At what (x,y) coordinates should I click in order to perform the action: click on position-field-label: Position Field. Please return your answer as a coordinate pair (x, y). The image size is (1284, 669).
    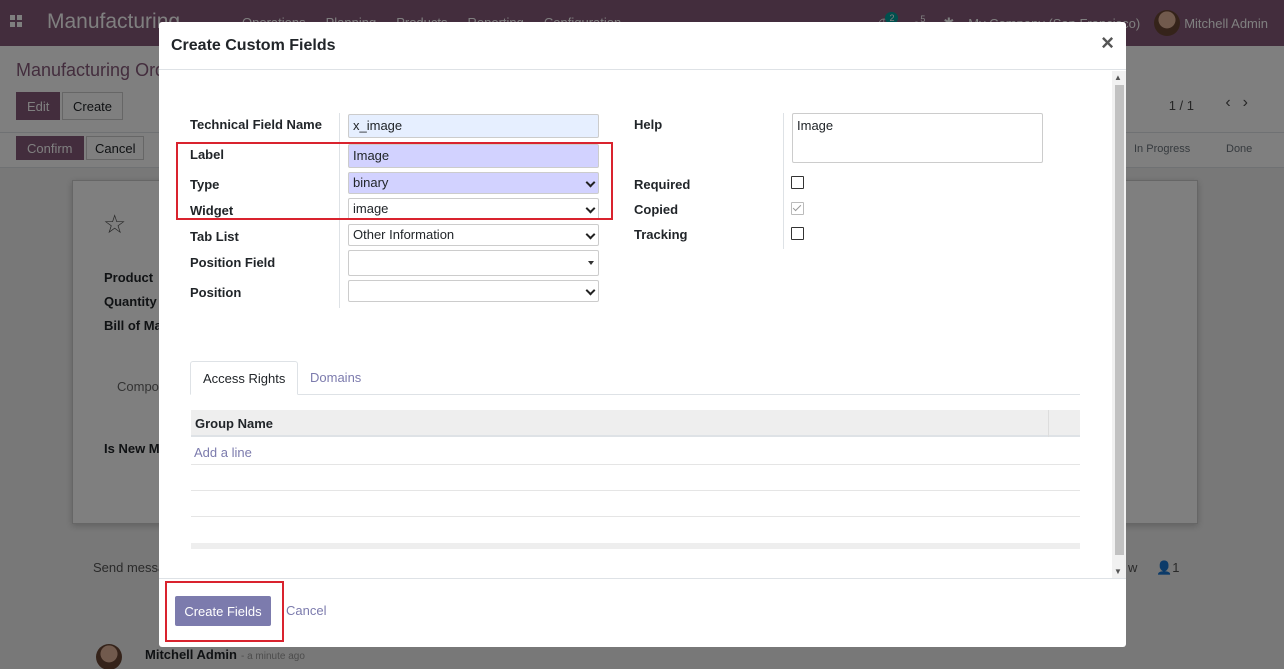
    Looking at the image, I should click on (233, 262).